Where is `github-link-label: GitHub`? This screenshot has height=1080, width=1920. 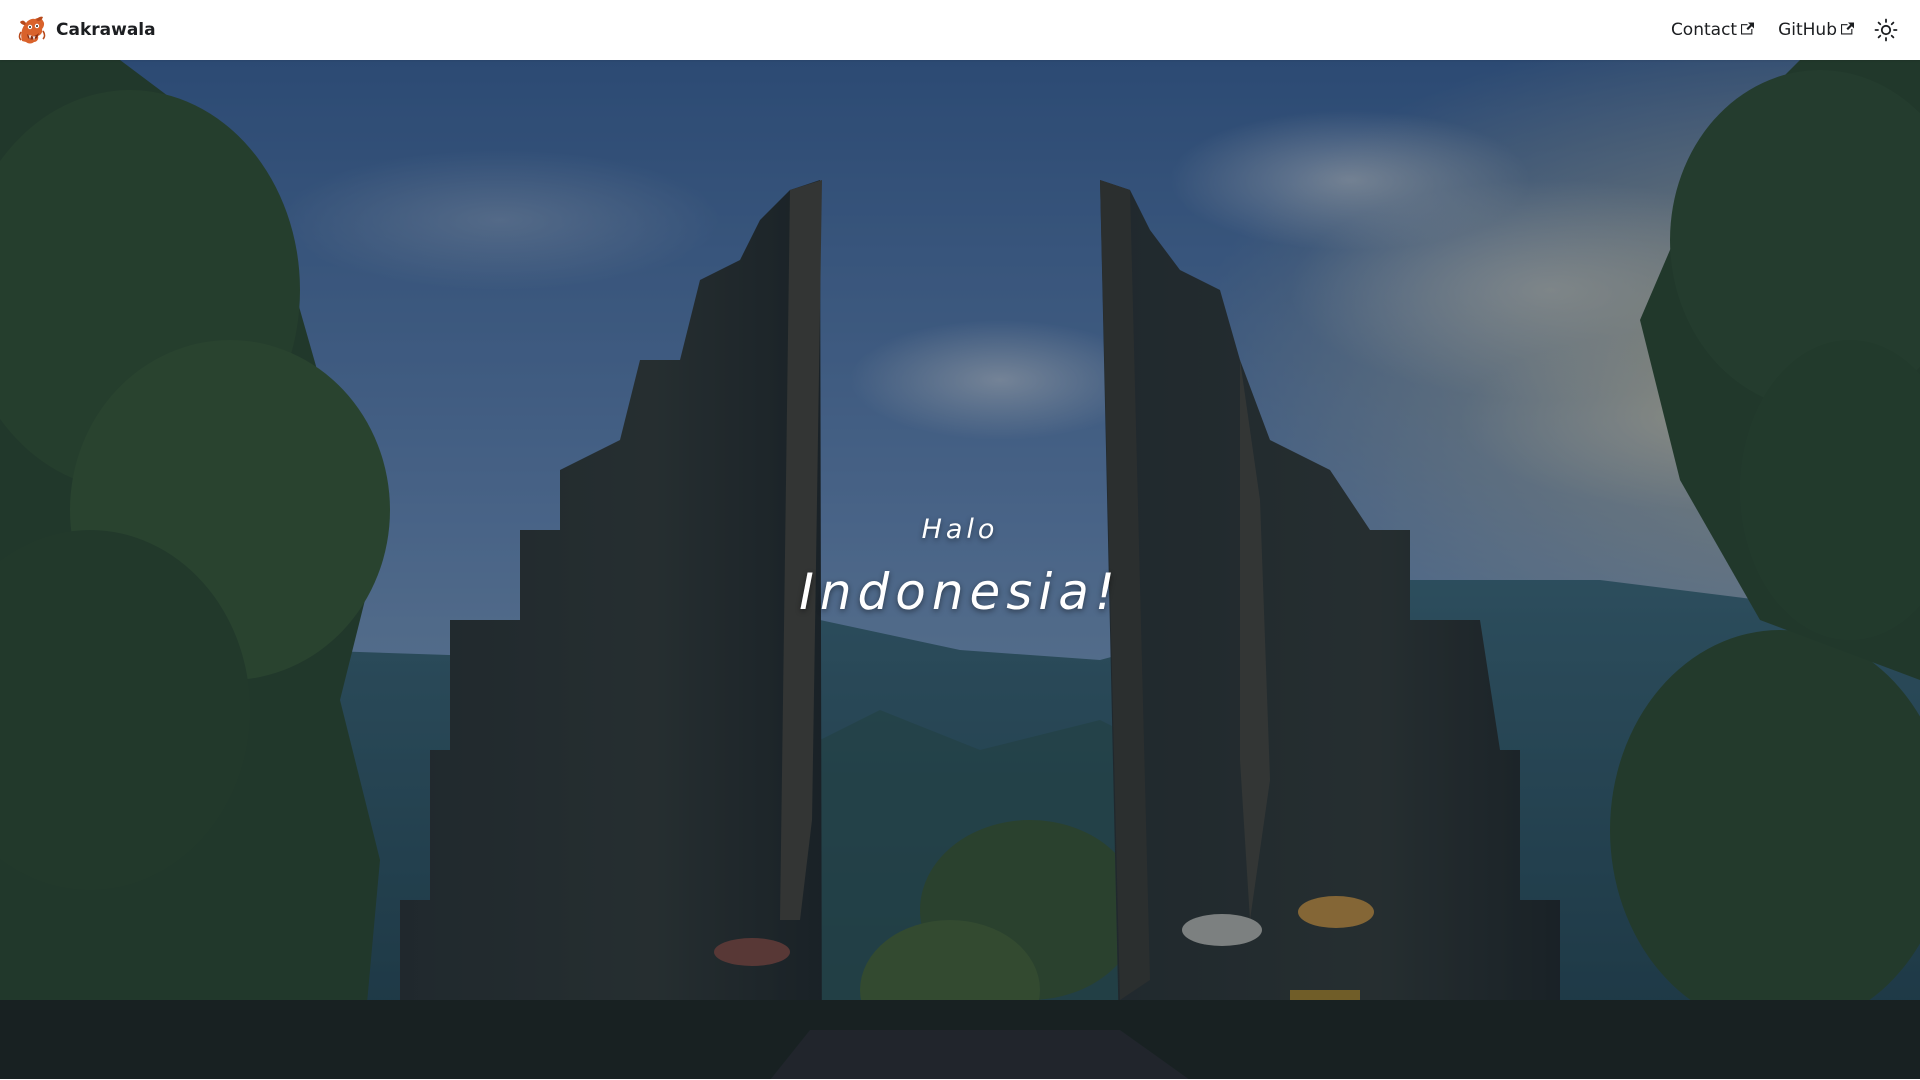
github-link-label: GitHub is located at coordinates (1807, 30).